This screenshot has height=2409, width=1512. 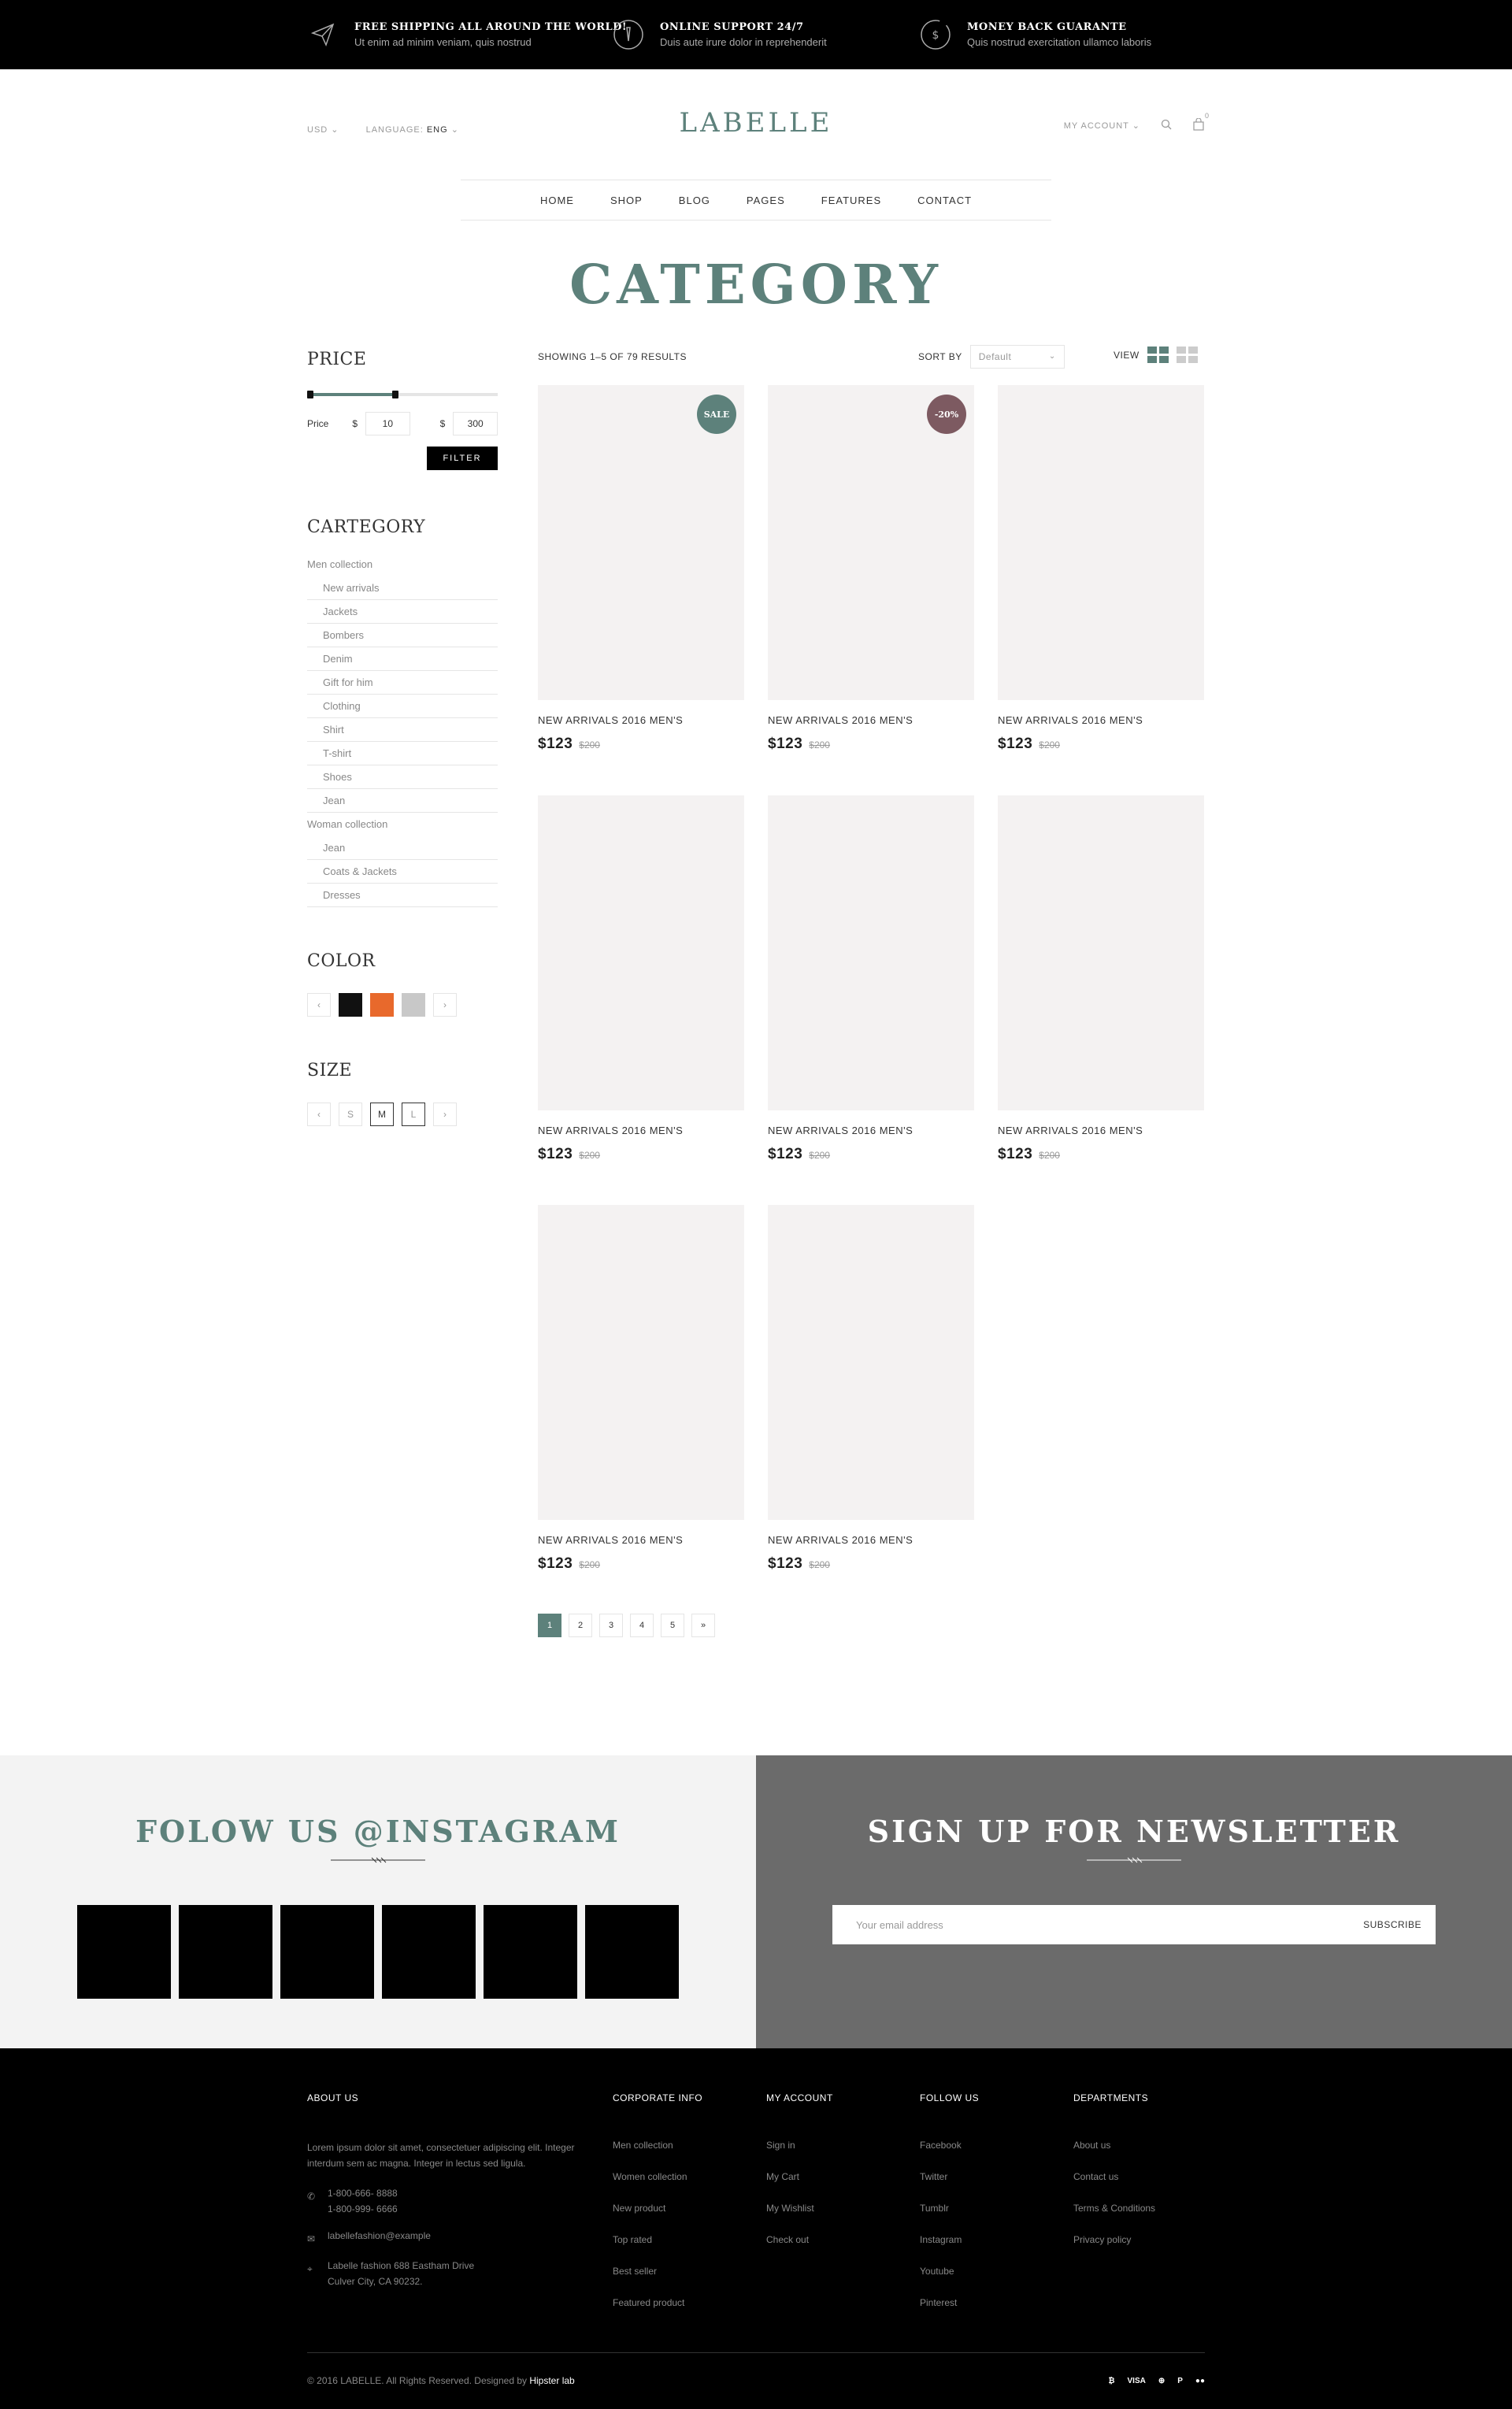 I want to click on nav-contact: CONTACT, so click(x=944, y=200).